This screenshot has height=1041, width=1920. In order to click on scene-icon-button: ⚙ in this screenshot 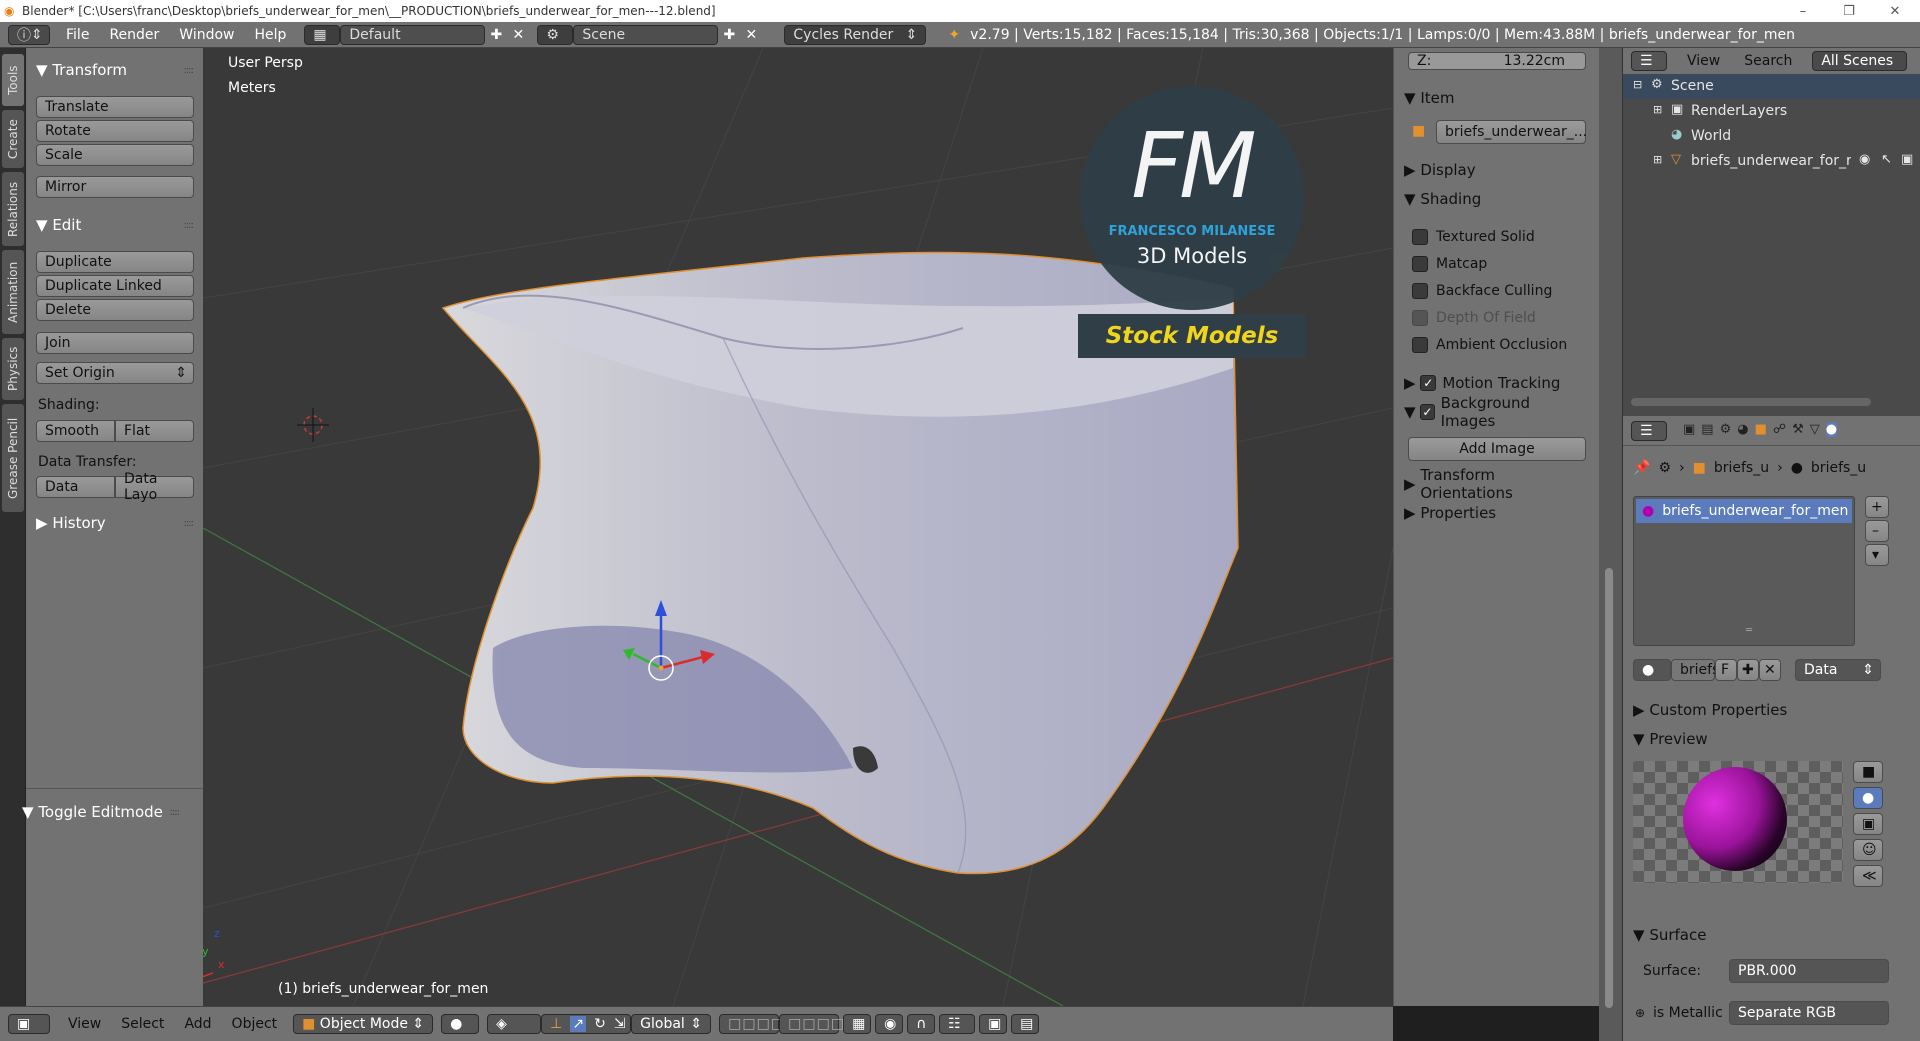, I will do `click(555, 34)`.